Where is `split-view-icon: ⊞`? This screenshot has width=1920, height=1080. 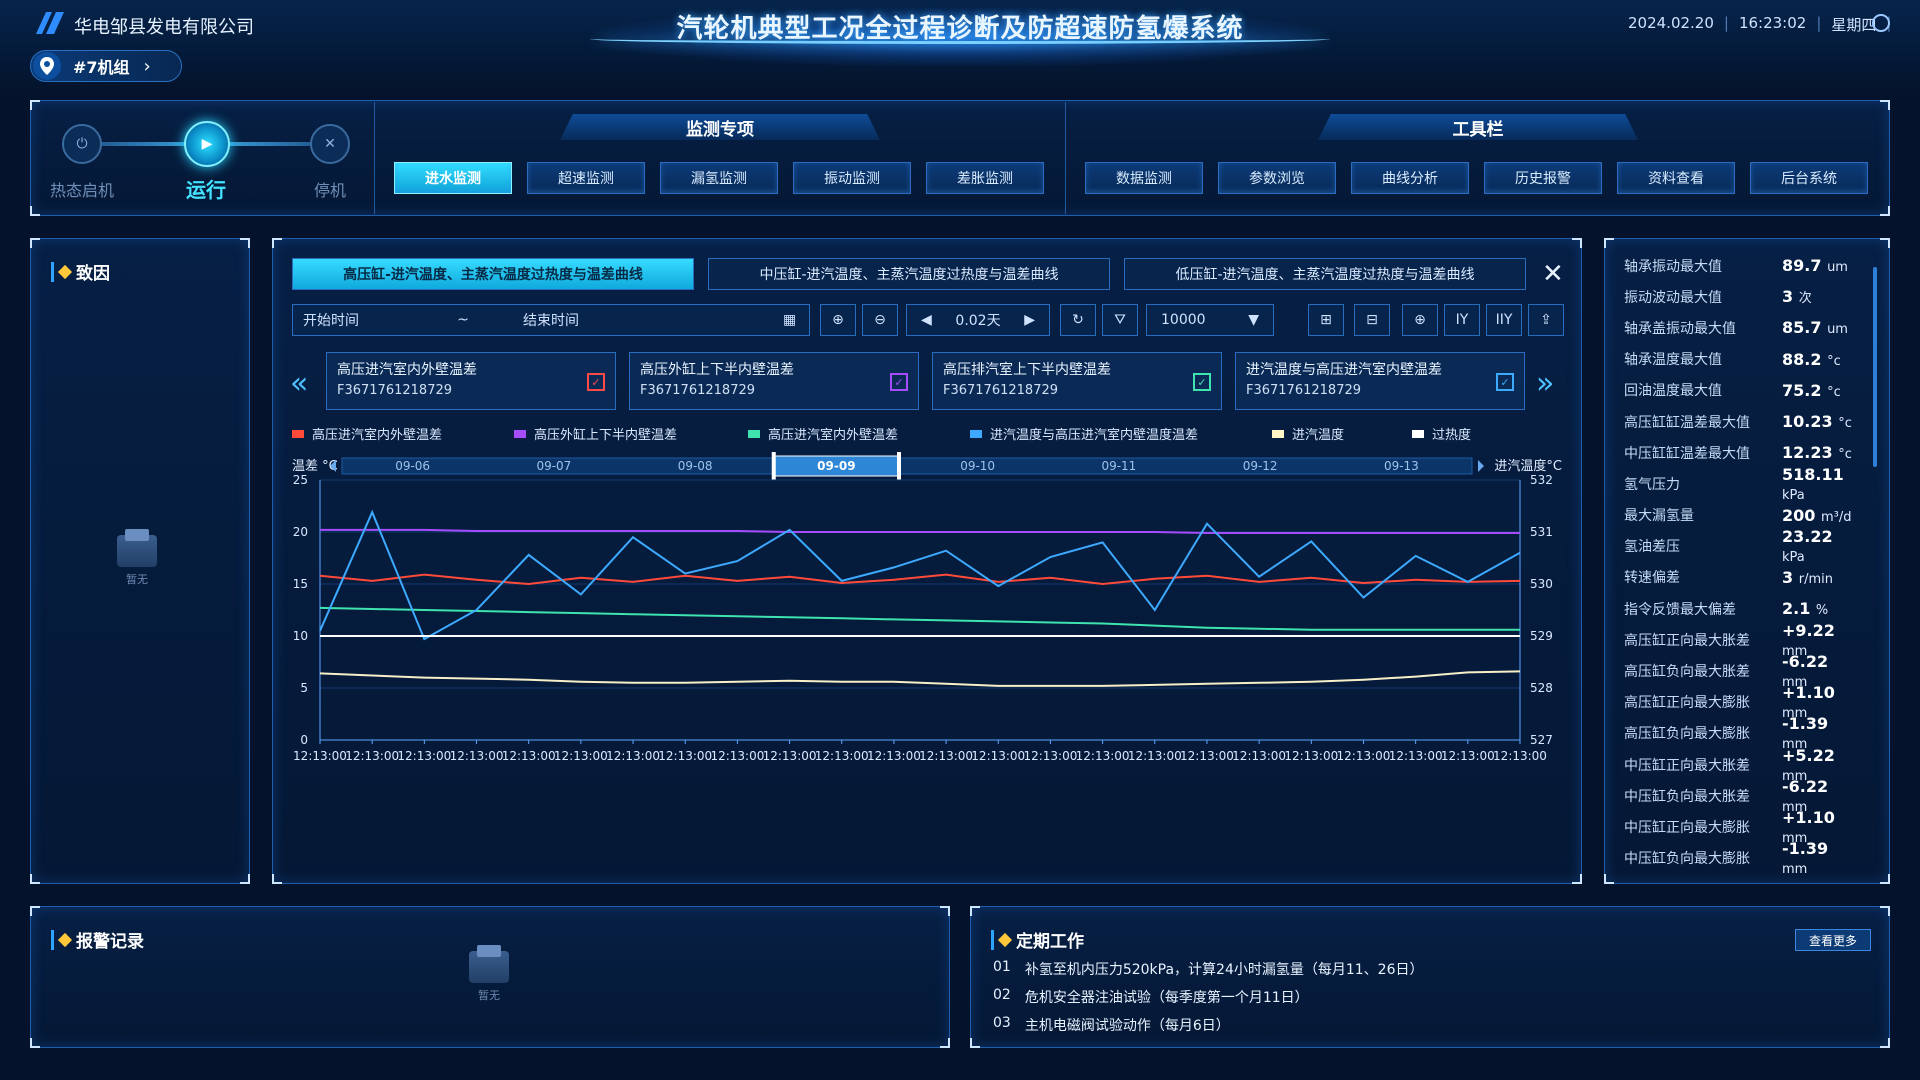 split-view-icon: ⊞ is located at coordinates (1326, 320).